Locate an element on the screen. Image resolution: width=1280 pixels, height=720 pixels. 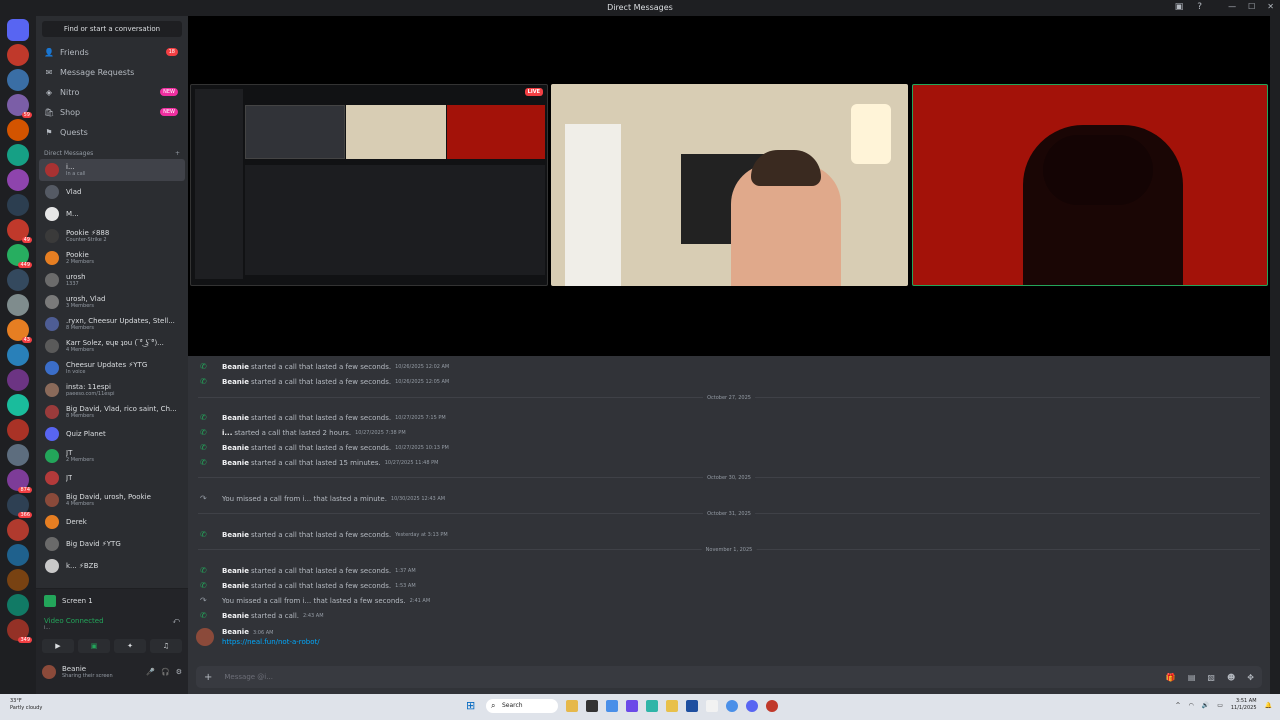
widgets-icon is located at coordinates (572, 706).